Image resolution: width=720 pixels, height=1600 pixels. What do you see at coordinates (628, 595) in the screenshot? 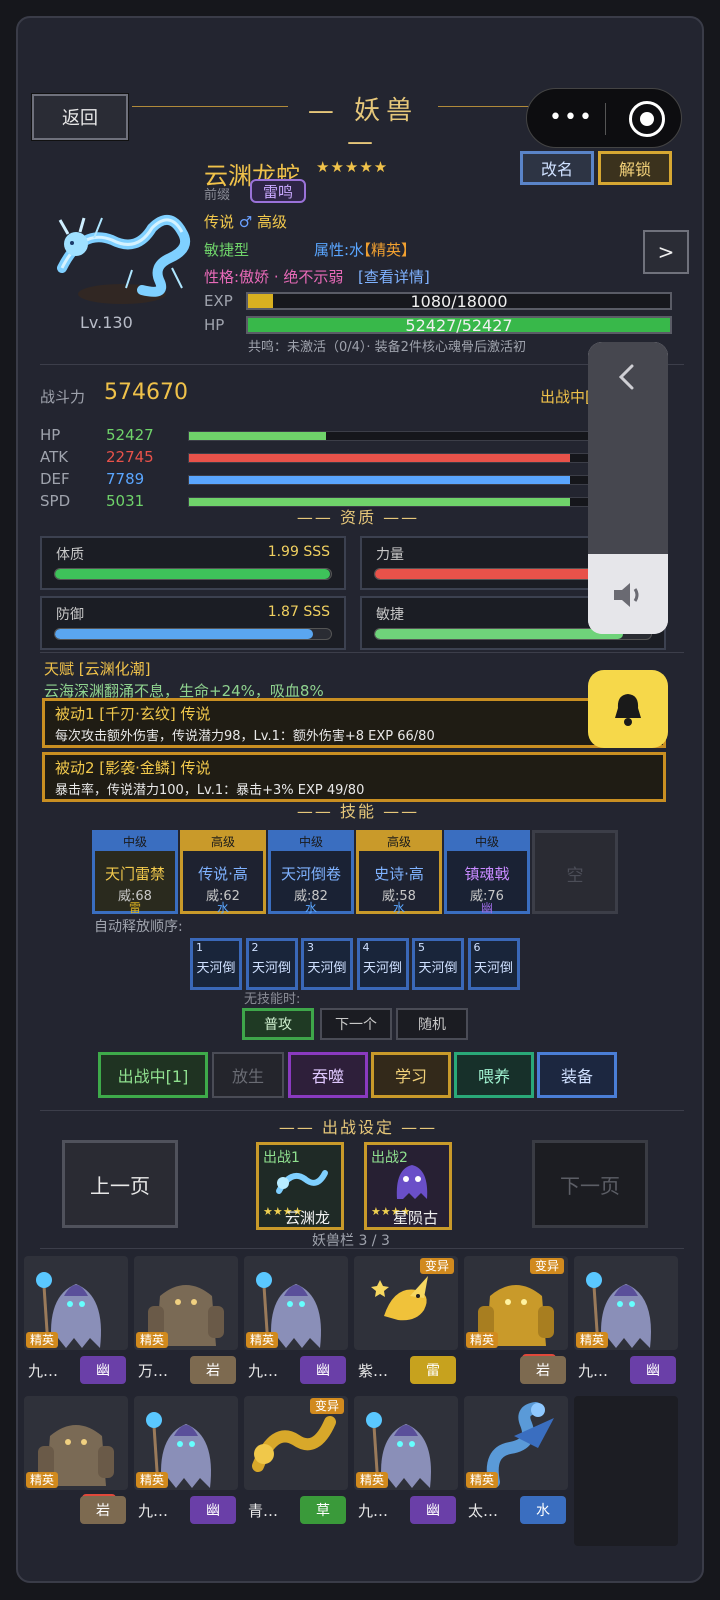
I see `speaker-icon` at bounding box center [628, 595].